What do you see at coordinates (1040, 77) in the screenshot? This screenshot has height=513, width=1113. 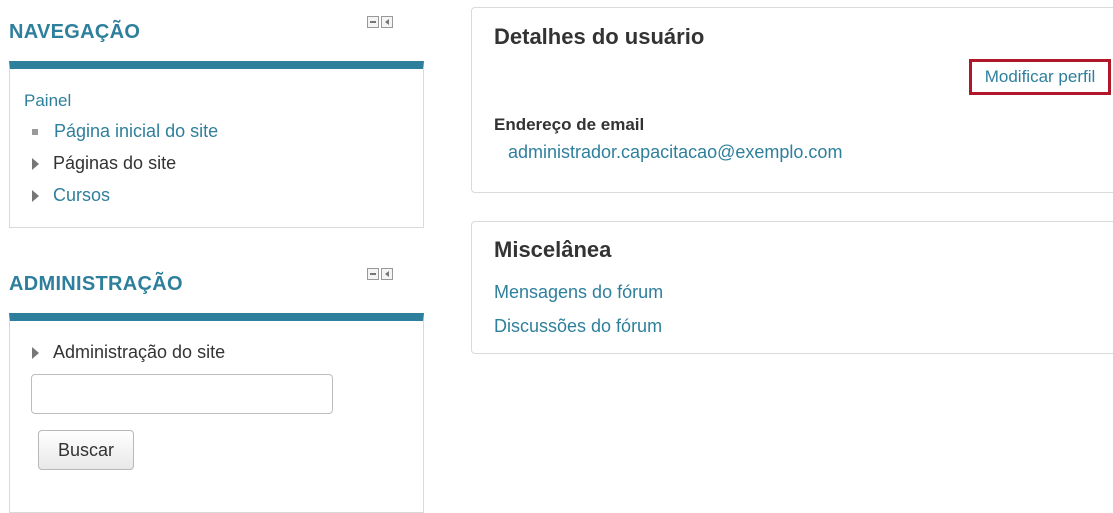 I see `edit-profile-link: Modificar perfil` at bounding box center [1040, 77].